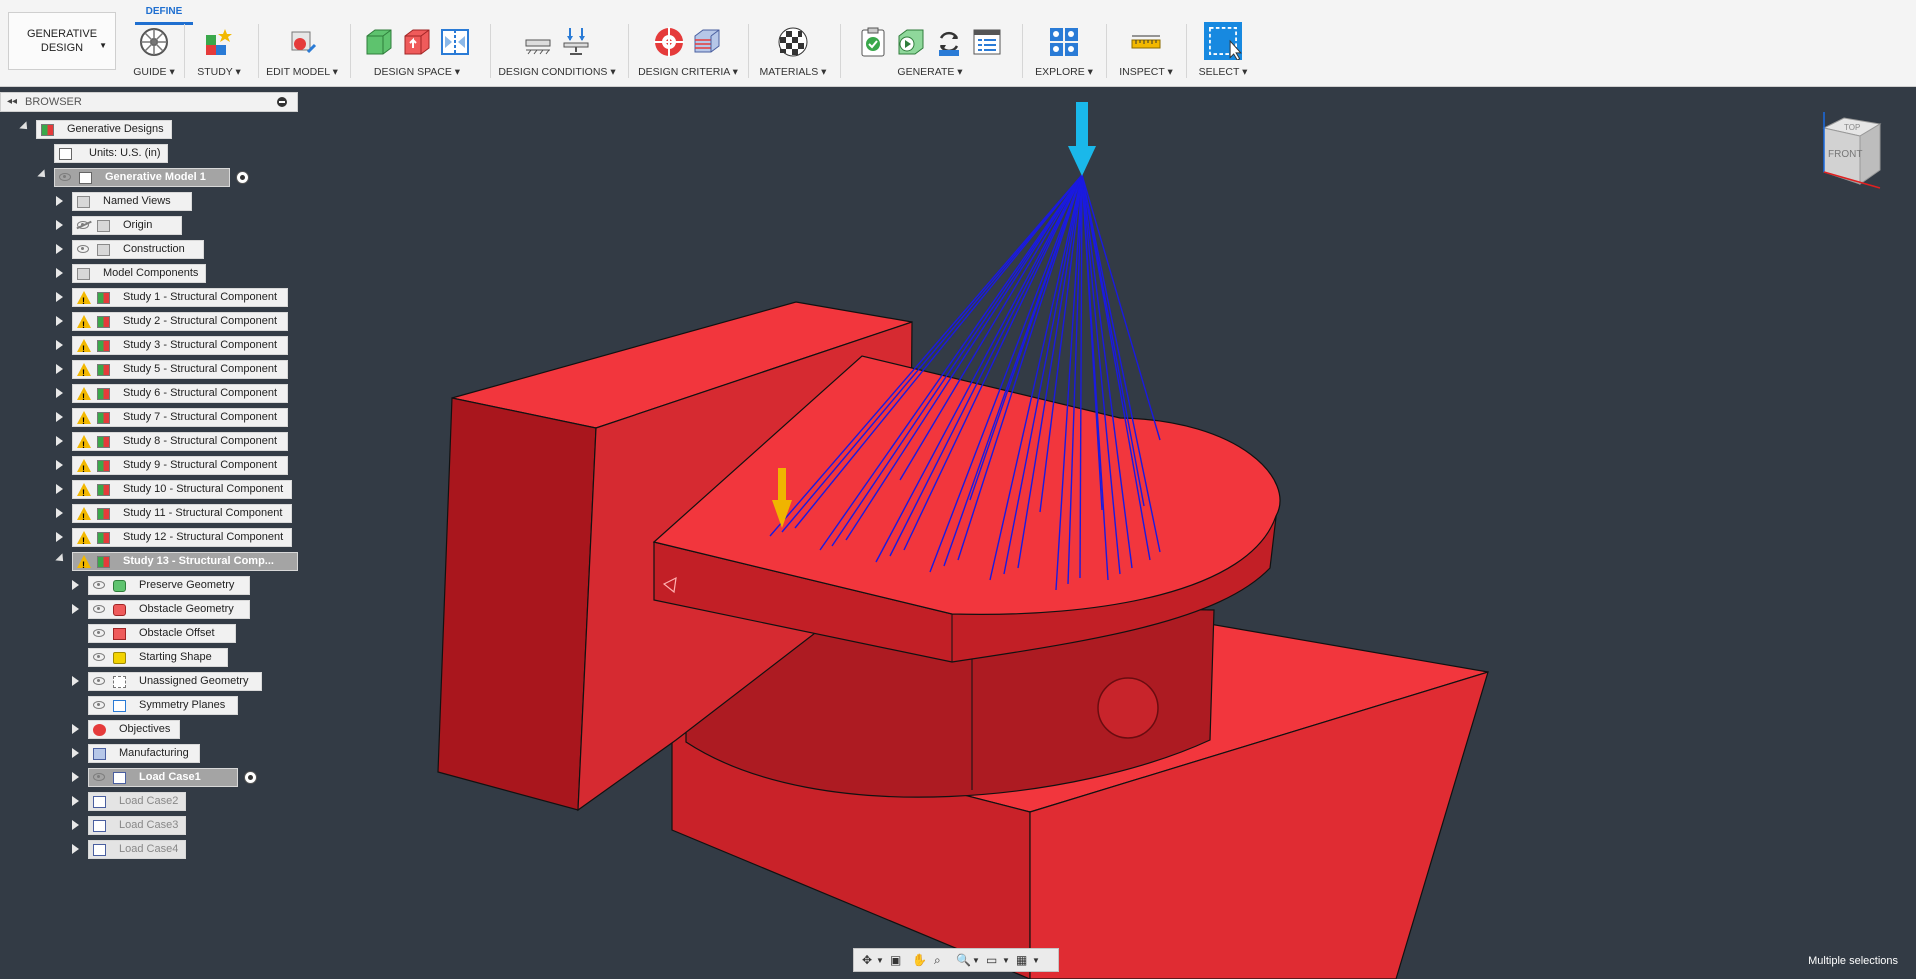  Describe the element at coordinates (1021, 960) in the screenshot. I see `grid-icon: ▦` at that location.